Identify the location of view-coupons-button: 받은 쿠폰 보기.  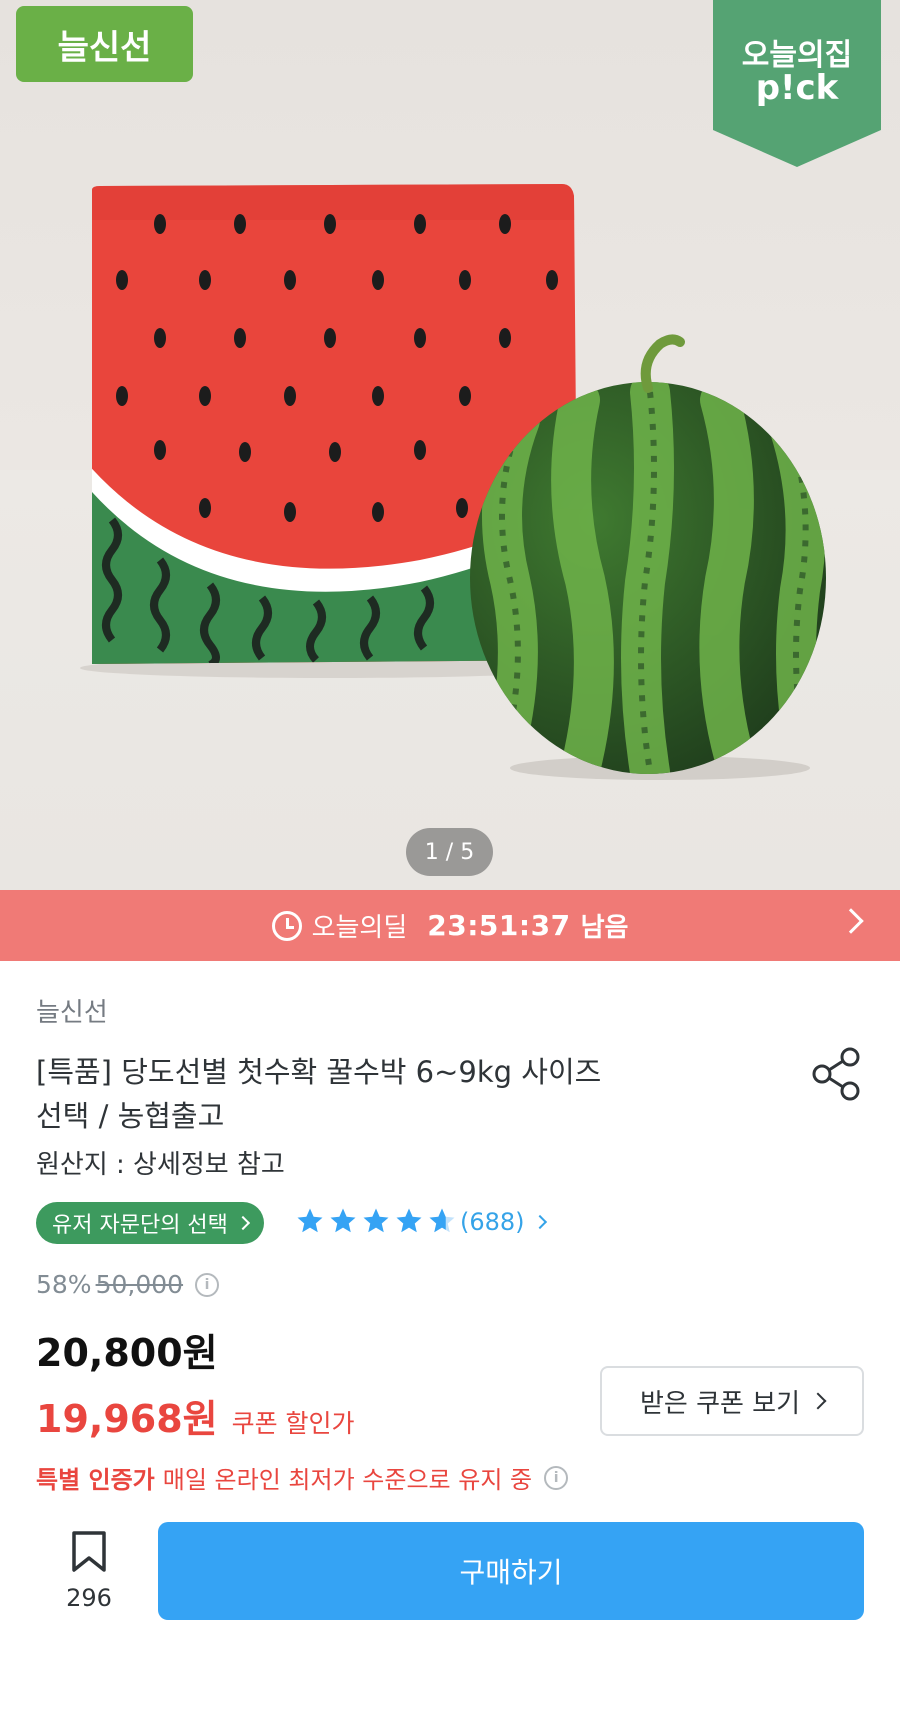
(732, 1401).